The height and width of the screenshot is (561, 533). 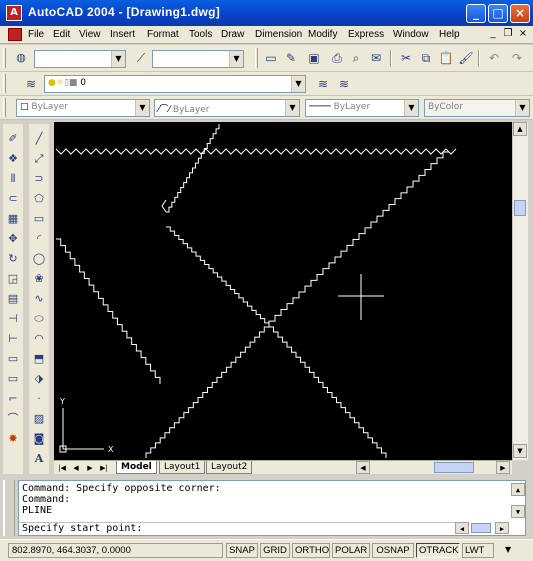 What do you see at coordinates (61, 34) in the screenshot?
I see `menu-edit: Edit` at bounding box center [61, 34].